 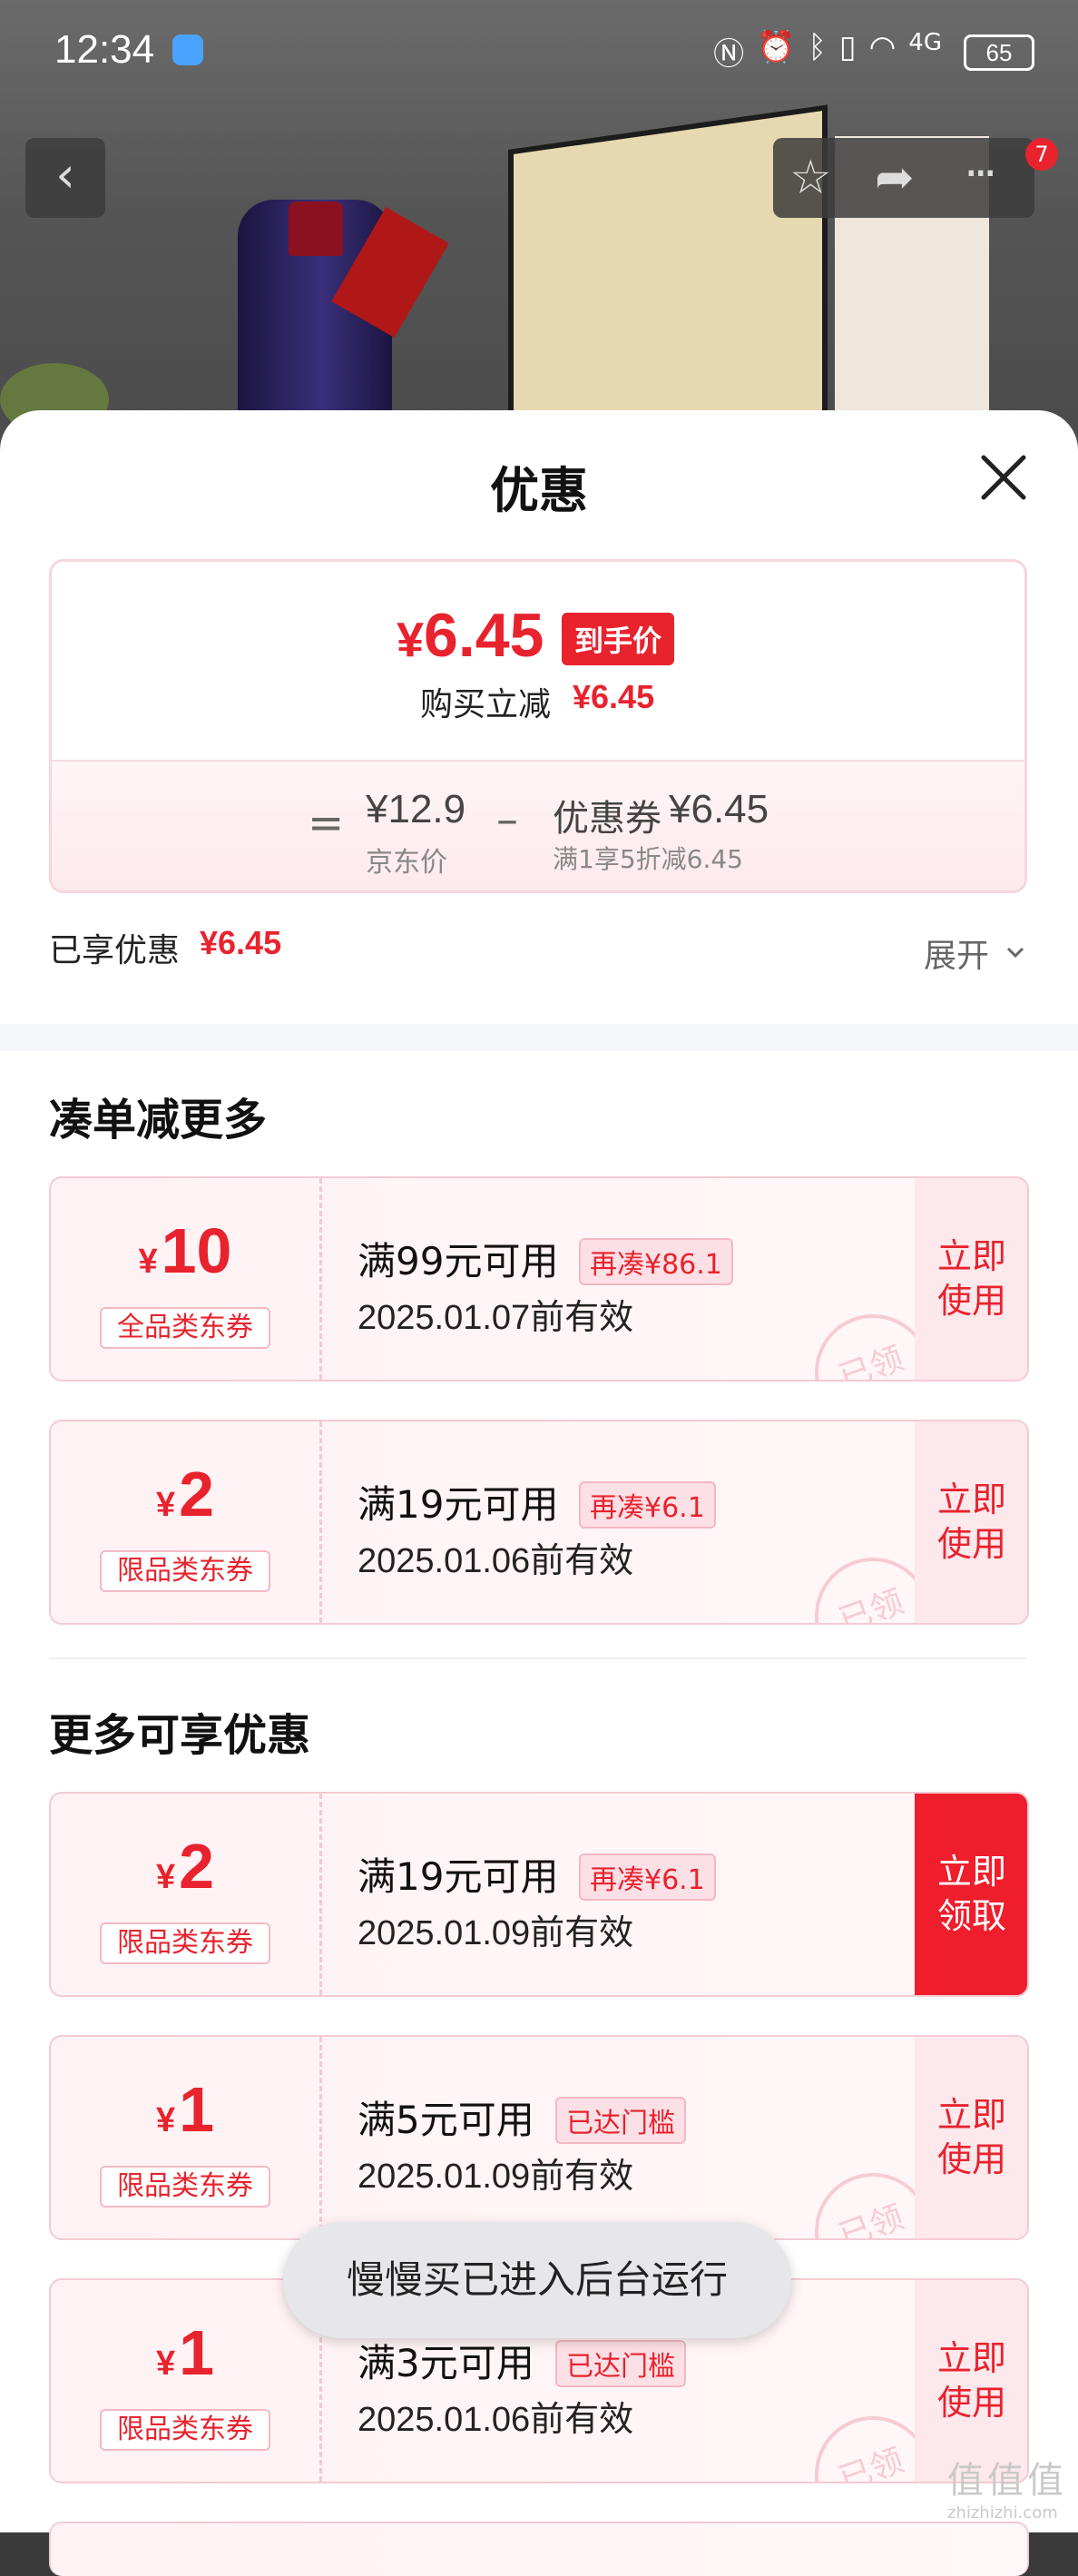 What do you see at coordinates (614, 696) in the screenshot?
I see `instant-discount-value: ¥6.45` at bounding box center [614, 696].